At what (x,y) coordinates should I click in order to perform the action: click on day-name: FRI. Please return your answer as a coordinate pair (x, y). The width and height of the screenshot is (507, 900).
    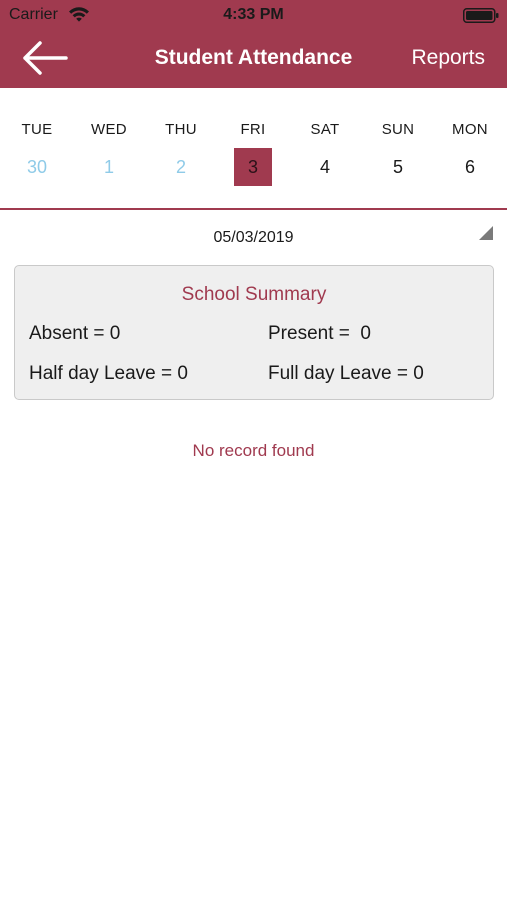
    Looking at the image, I should click on (253, 129).